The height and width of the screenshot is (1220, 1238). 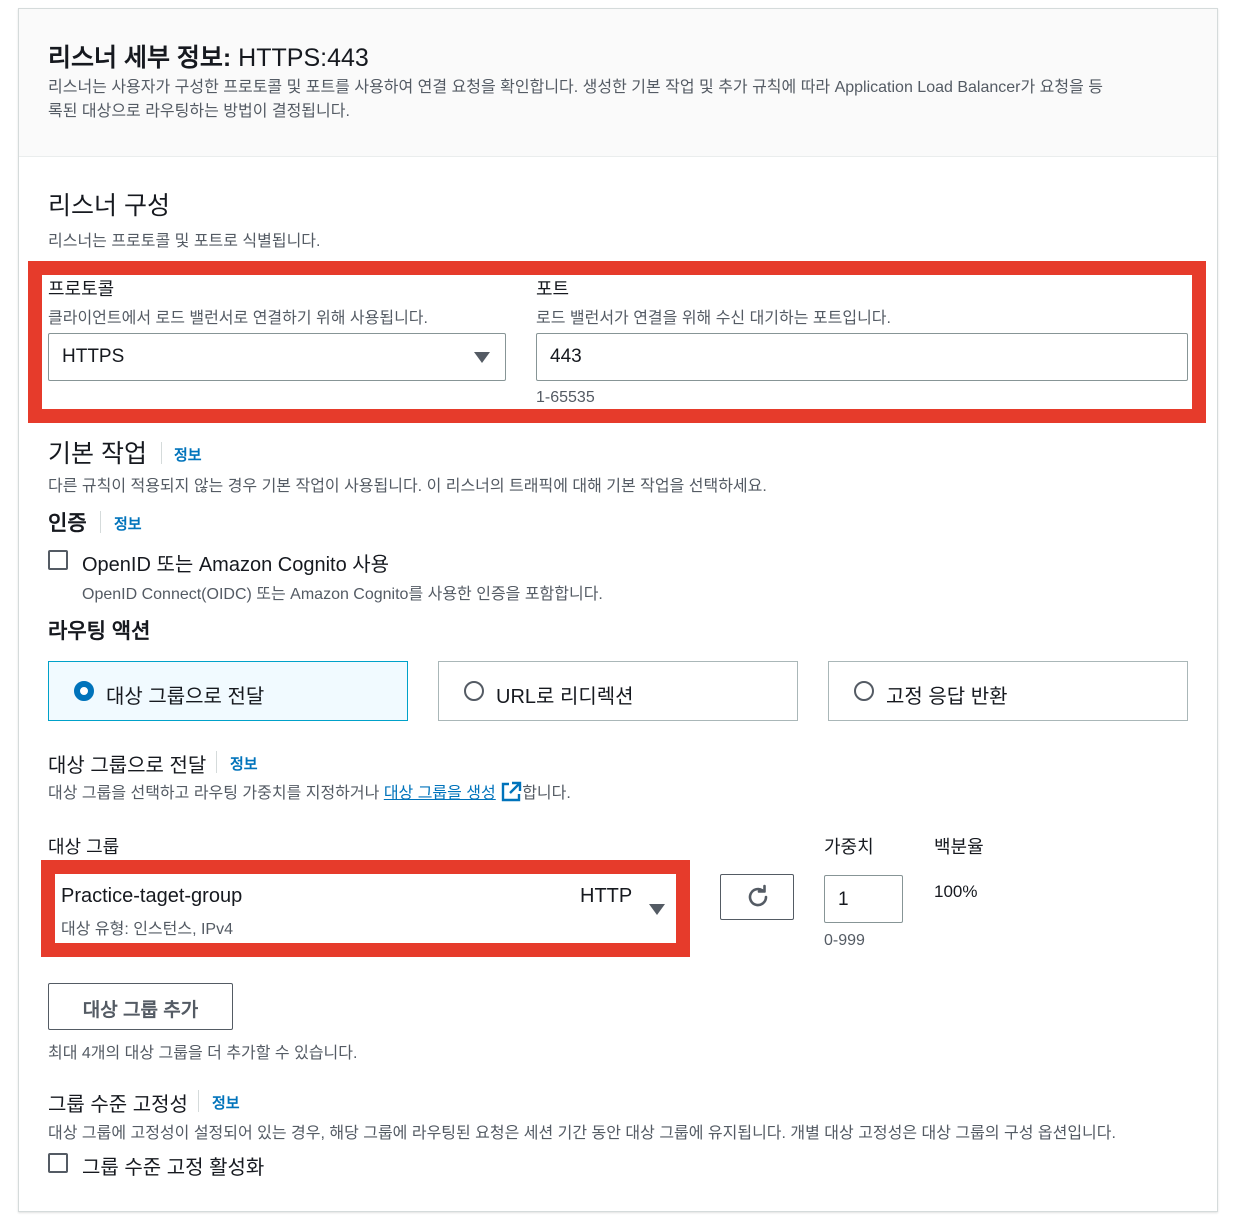 I want to click on listener-config-description: 리스너는 프로토콜 및 포트로 식별됩니다., so click(x=184, y=241).